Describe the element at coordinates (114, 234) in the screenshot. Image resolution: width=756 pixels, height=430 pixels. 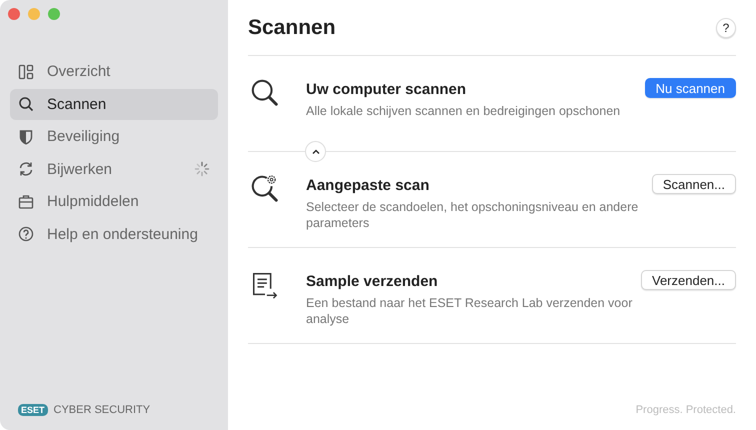
I see `sidebar-item: Help en ondersteuning` at that location.